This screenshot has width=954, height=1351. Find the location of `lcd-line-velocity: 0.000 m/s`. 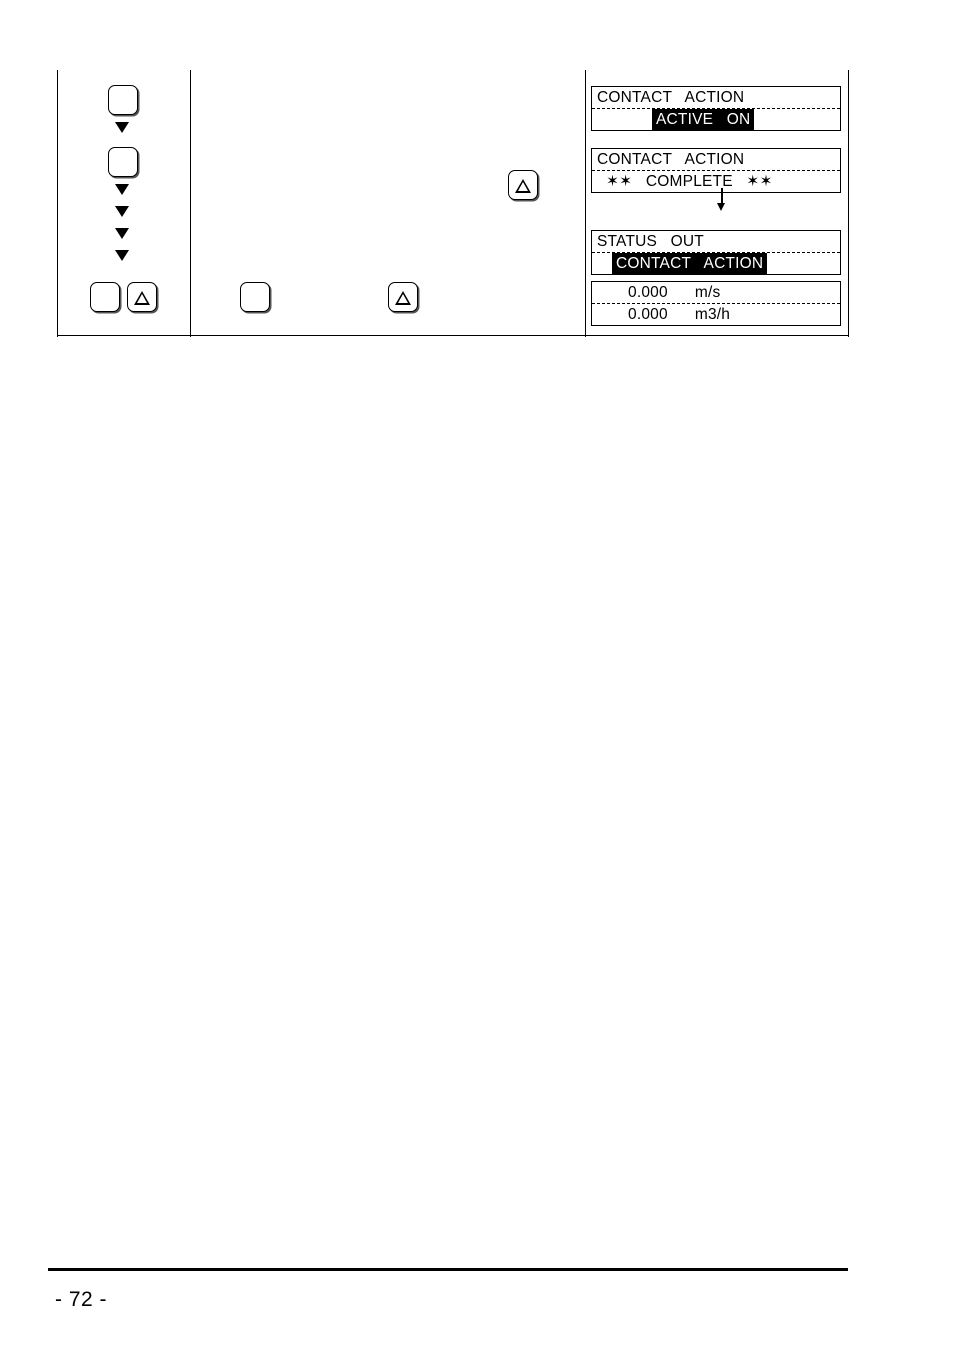

lcd-line-velocity: 0.000 m/s is located at coordinates (716, 293).